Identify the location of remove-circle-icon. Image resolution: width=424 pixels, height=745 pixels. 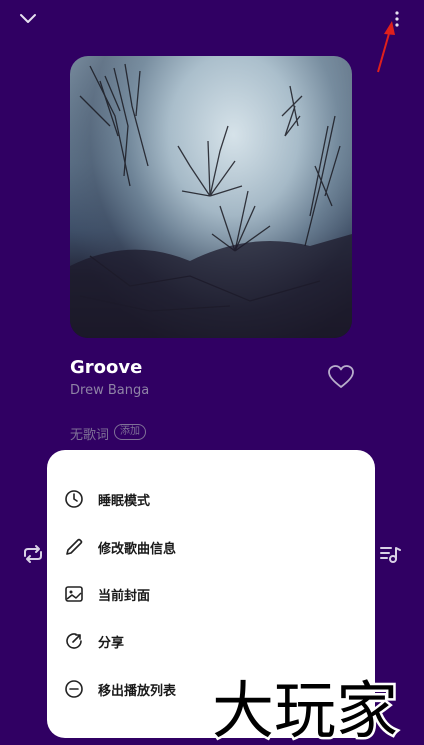
(74, 689).